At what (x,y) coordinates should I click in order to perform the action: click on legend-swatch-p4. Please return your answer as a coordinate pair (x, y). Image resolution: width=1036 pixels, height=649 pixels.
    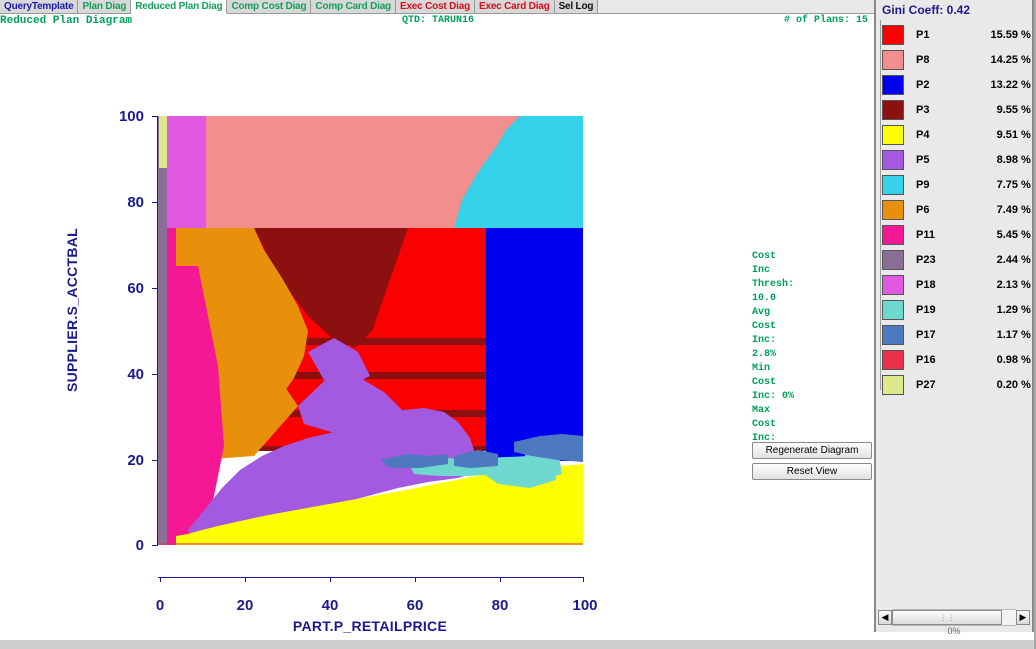
    Looking at the image, I should click on (893, 134).